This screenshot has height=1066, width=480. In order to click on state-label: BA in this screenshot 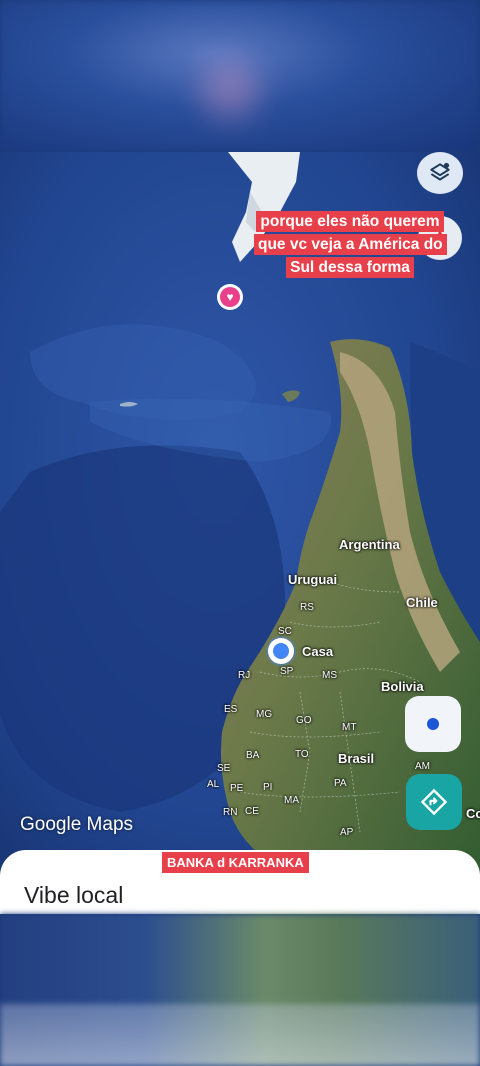, I will do `click(253, 755)`.